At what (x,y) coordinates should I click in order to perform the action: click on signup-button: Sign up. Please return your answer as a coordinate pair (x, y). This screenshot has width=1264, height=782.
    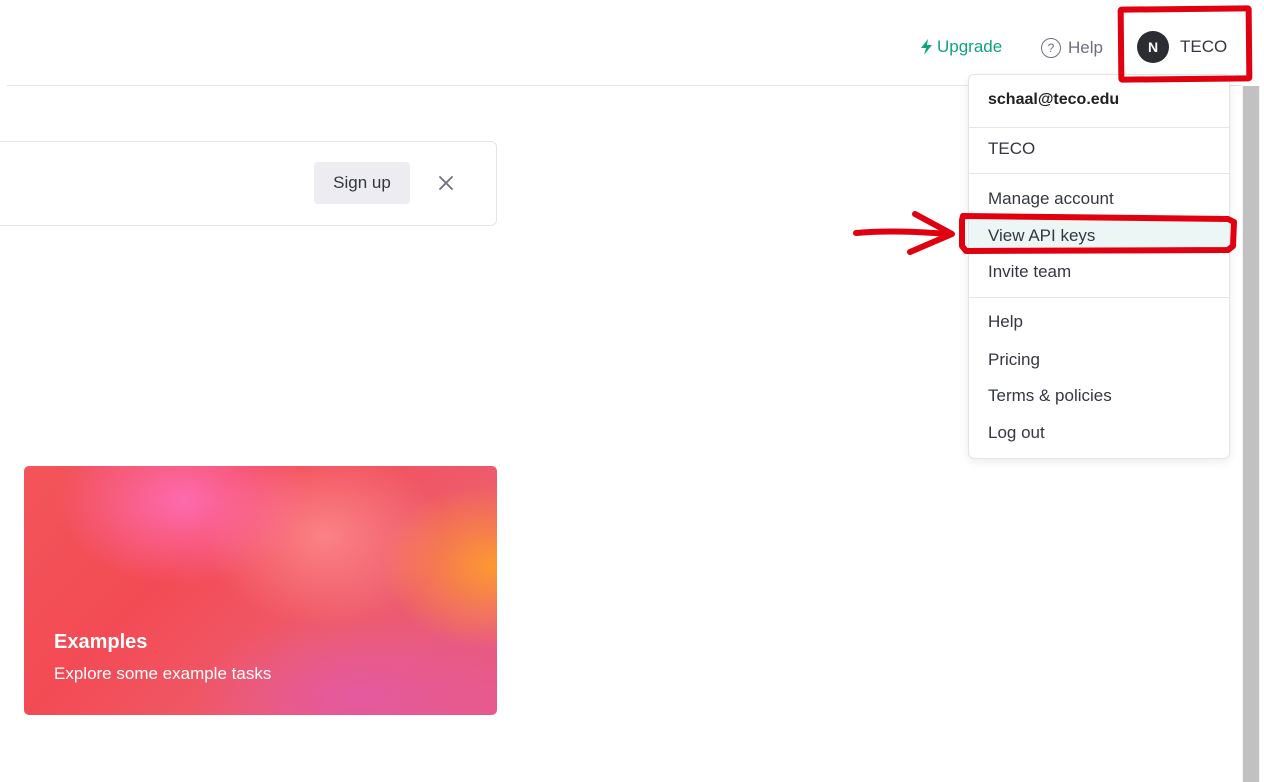
    Looking at the image, I should click on (362, 183).